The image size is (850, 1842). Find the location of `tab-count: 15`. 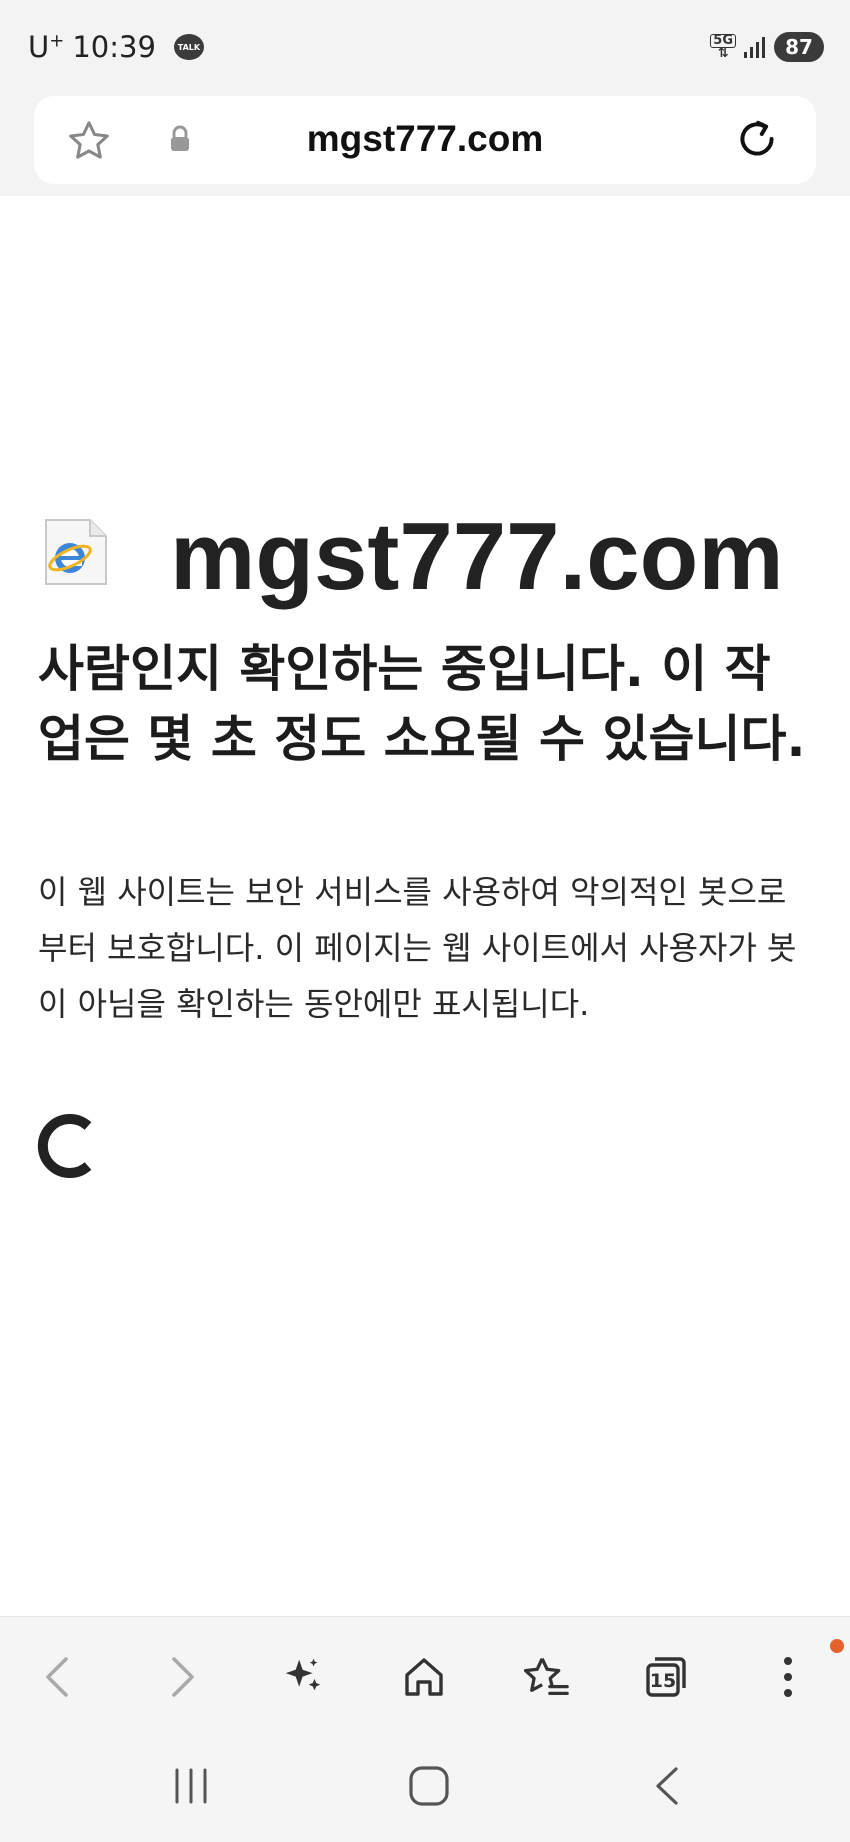

tab-count: 15 is located at coordinates (663, 1681).